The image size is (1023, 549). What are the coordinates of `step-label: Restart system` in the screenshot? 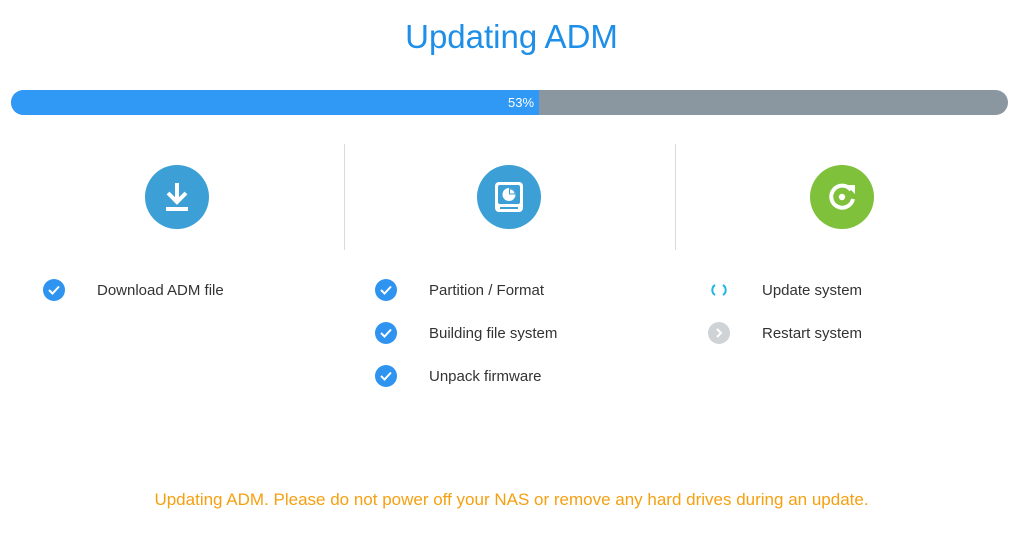 It's located at (812, 333).